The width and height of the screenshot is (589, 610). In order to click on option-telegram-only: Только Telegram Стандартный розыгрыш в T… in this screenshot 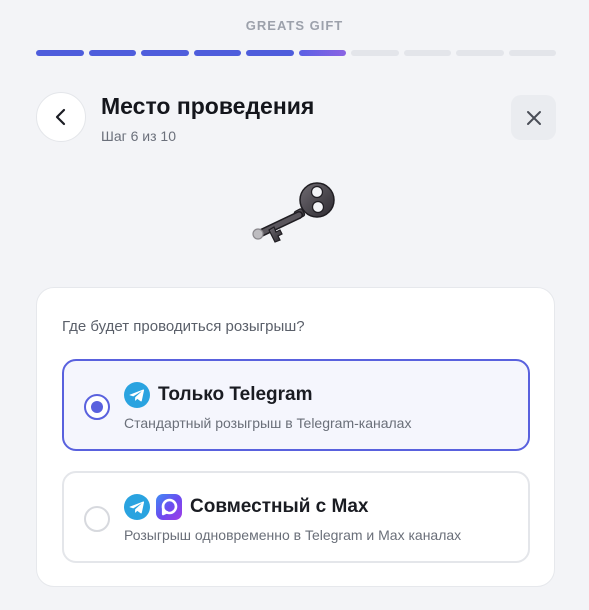, I will do `click(296, 405)`.